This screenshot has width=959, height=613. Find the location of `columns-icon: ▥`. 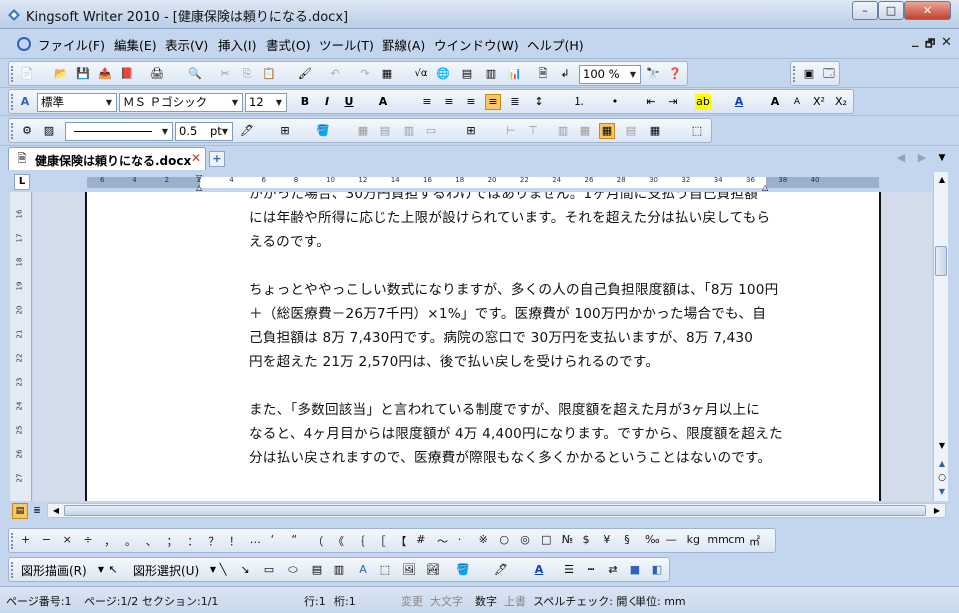

columns-icon: ▥ is located at coordinates (491, 74).